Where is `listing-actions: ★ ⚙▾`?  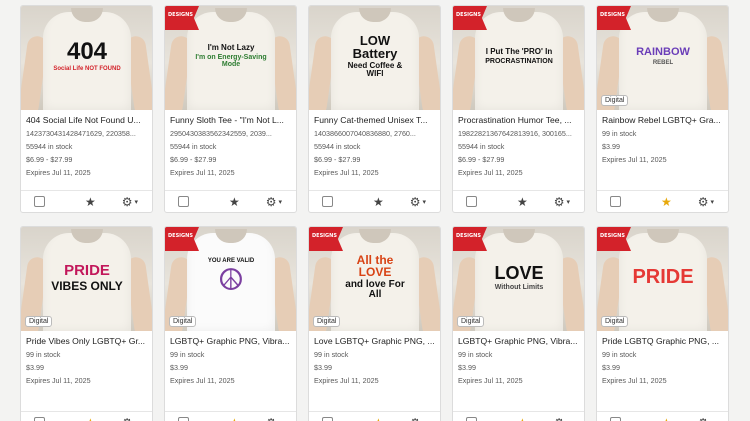
listing-actions: ★ ⚙▾ is located at coordinates (662, 201).